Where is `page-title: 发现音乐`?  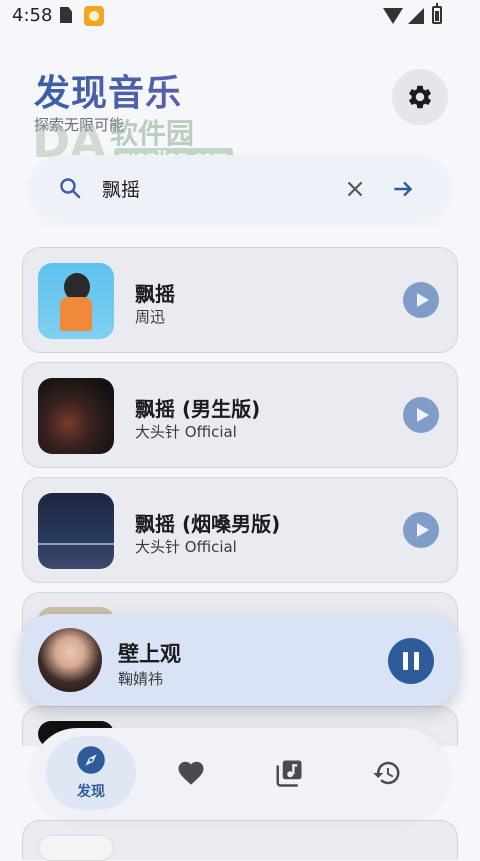 page-title: 发现音乐 is located at coordinates (108, 90).